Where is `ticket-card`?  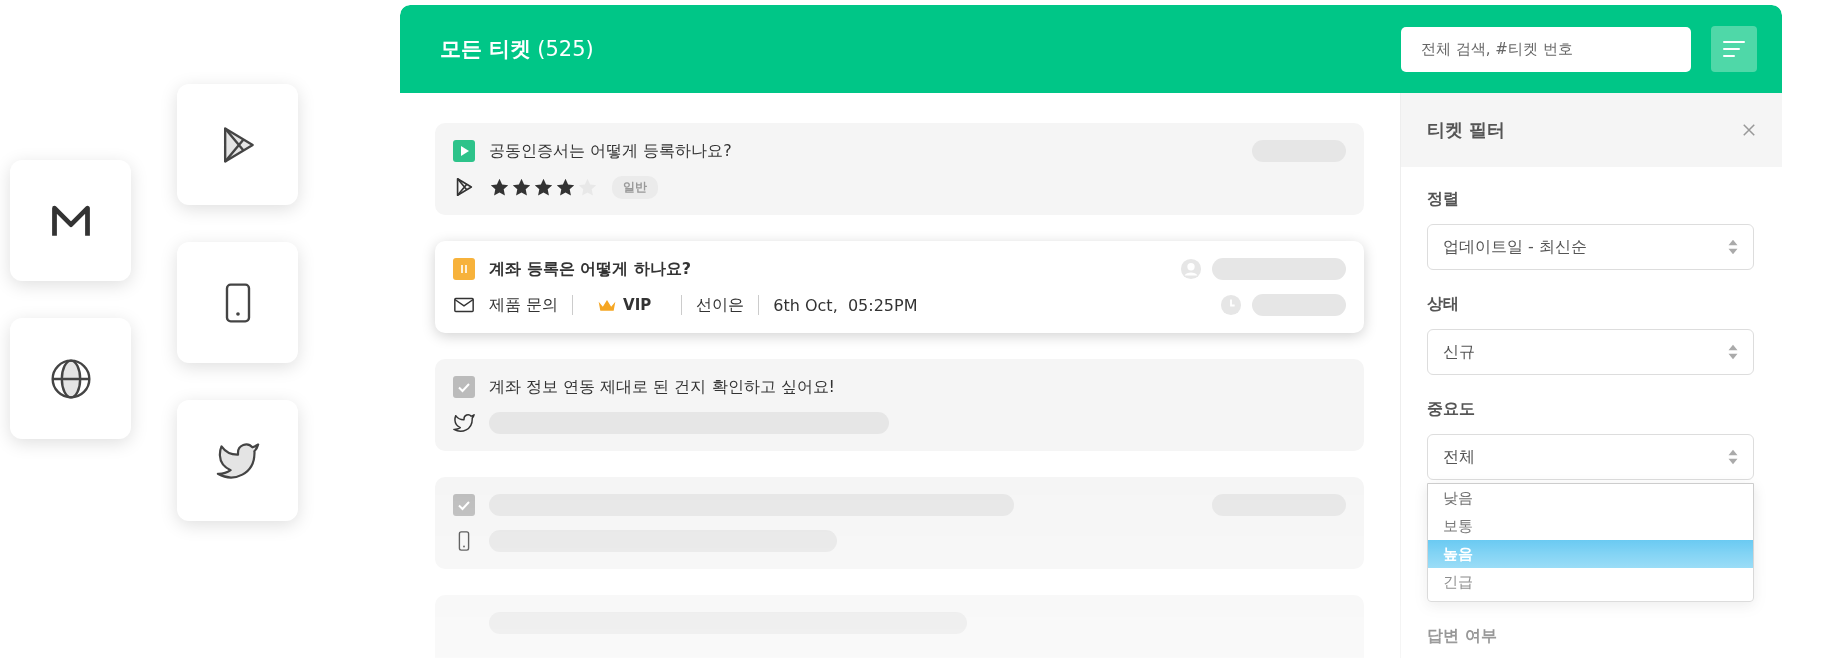 ticket-card is located at coordinates (899, 523).